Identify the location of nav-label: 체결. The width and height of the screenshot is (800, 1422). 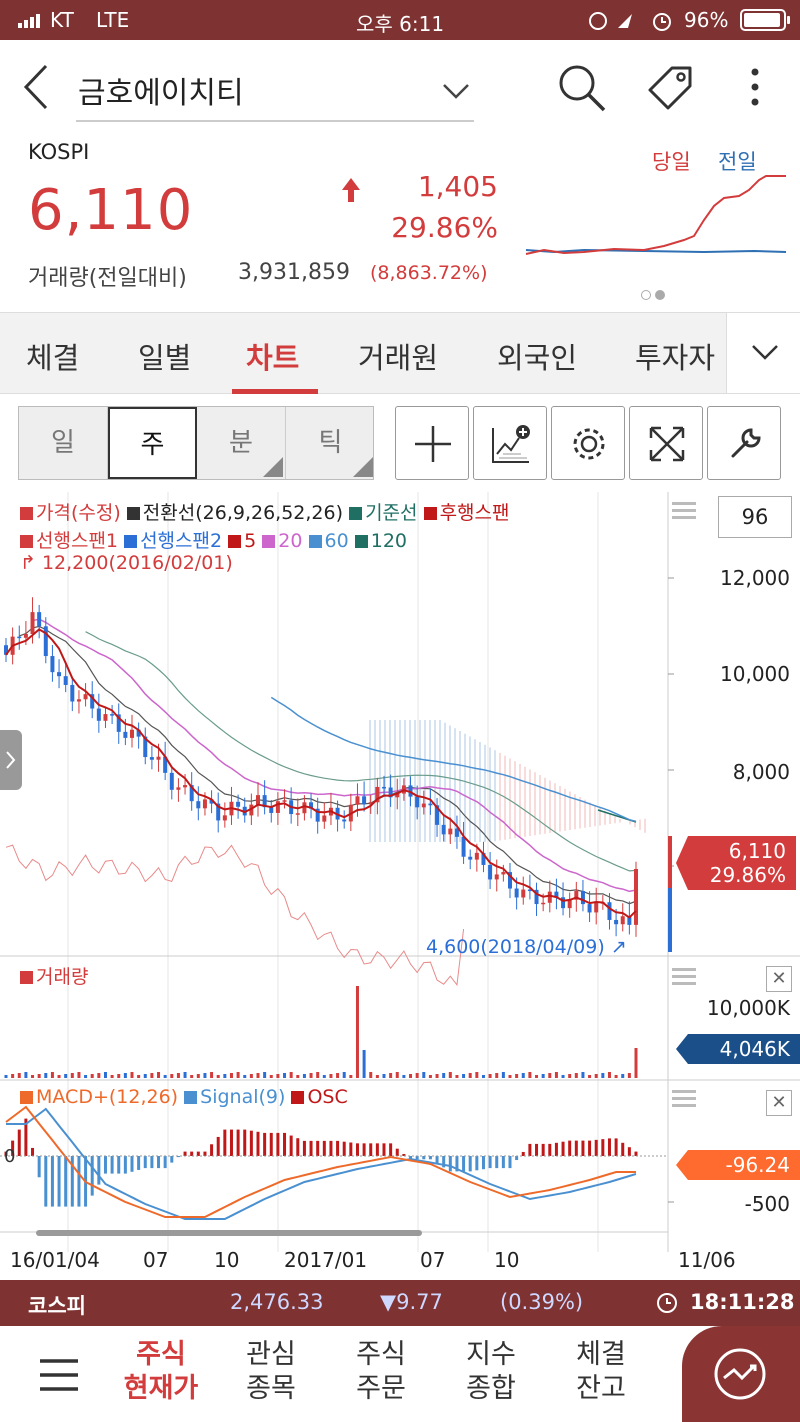
(601, 1354).